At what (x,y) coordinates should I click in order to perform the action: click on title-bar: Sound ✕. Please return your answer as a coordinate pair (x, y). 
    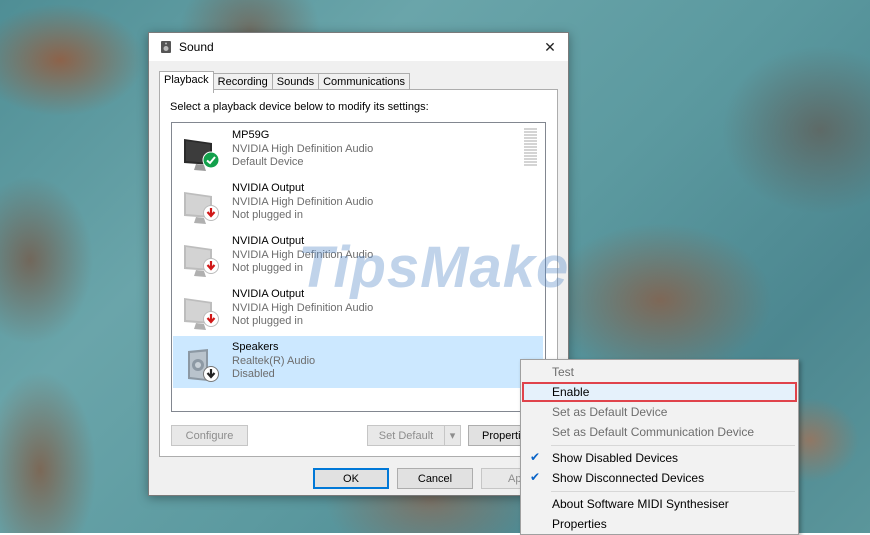
    Looking at the image, I should click on (358, 47).